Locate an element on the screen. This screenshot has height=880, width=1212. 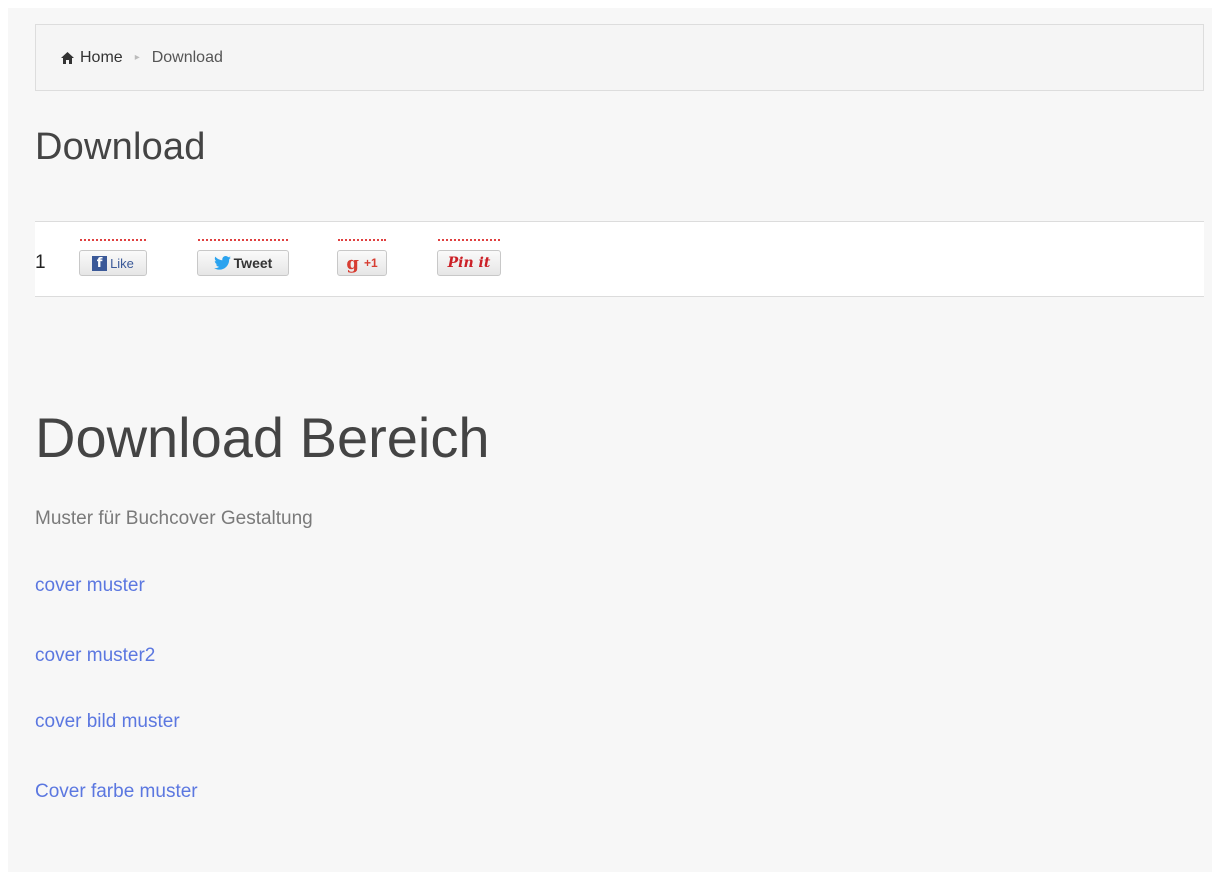
pinterest-pin-button: Pin it is located at coordinates (469, 257).